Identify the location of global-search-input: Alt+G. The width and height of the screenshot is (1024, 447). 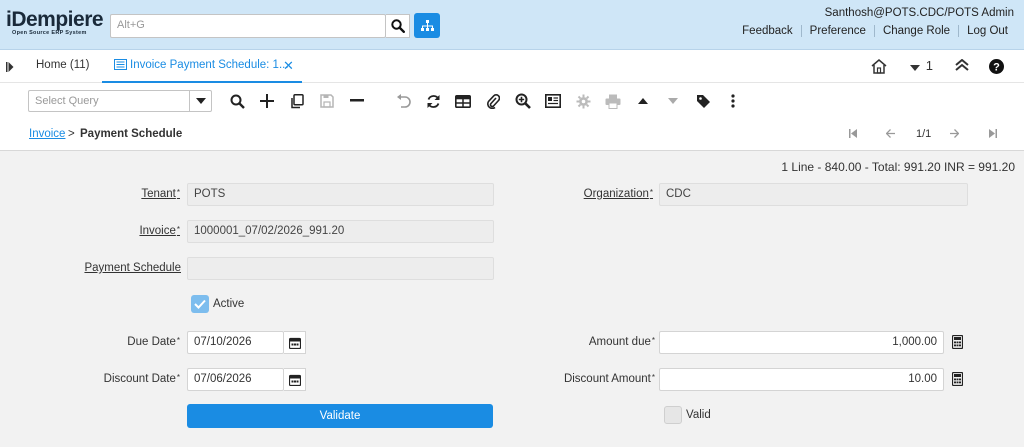
(248, 26).